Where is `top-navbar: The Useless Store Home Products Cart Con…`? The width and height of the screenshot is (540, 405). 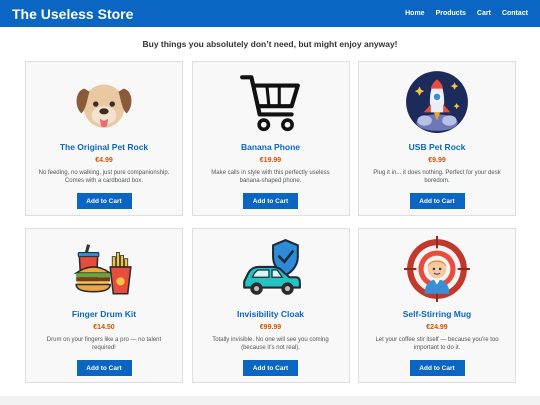 top-navbar: The Useless Store Home Products Cart Con… is located at coordinates (270, 13).